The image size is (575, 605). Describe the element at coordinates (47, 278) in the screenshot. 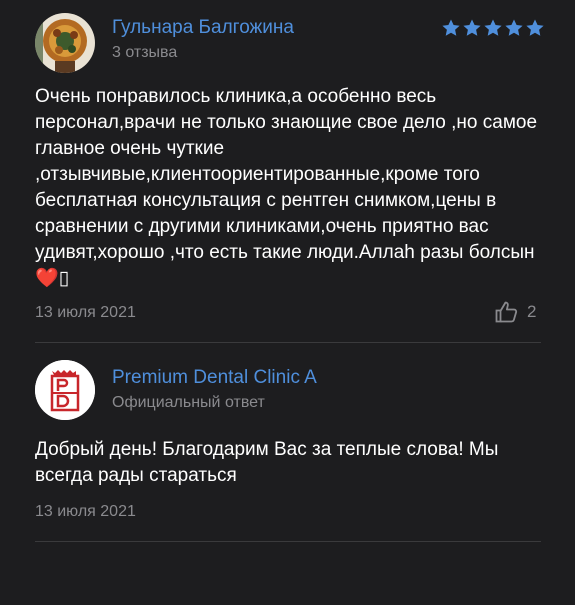

I see `heart-emoji: ❤️` at that location.